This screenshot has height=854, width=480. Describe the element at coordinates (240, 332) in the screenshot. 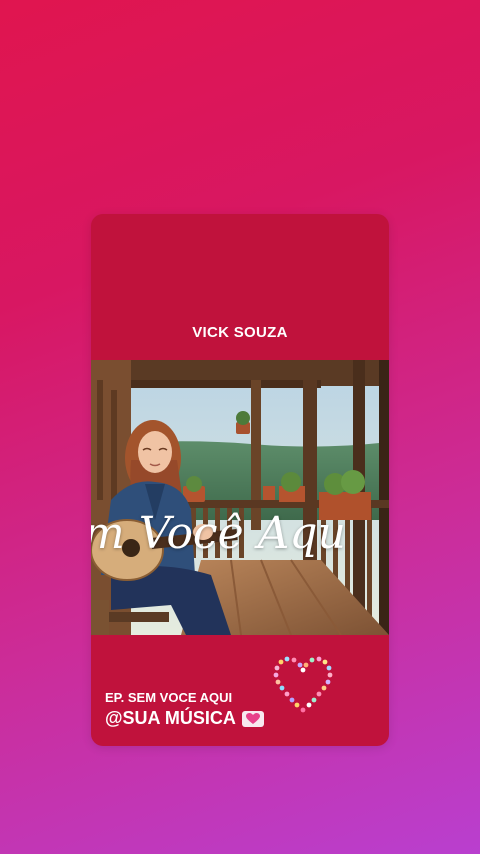

I see `artist-name: VICK SOUZA` at that location.